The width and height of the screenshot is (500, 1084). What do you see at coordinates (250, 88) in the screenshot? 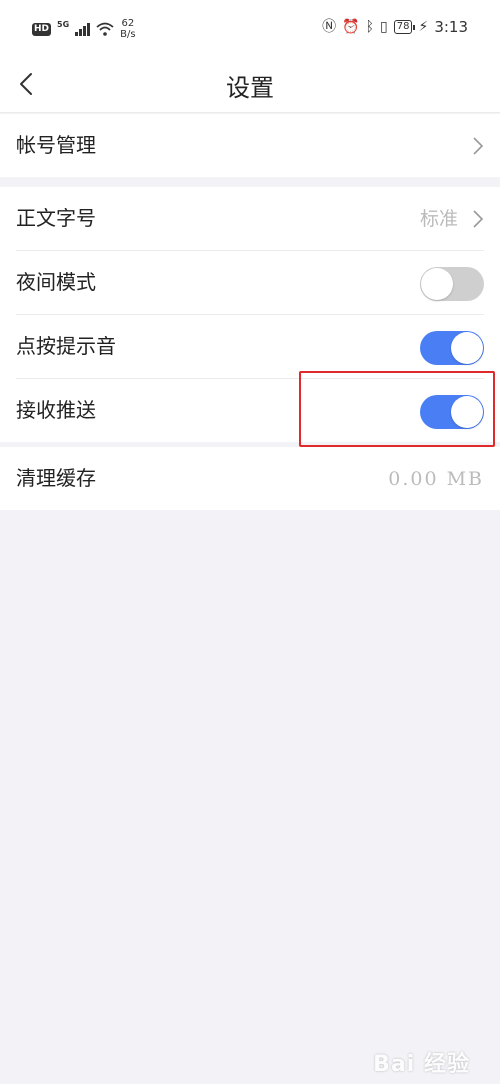
I see `page-title: 设置` at bounding box center [250, 88].